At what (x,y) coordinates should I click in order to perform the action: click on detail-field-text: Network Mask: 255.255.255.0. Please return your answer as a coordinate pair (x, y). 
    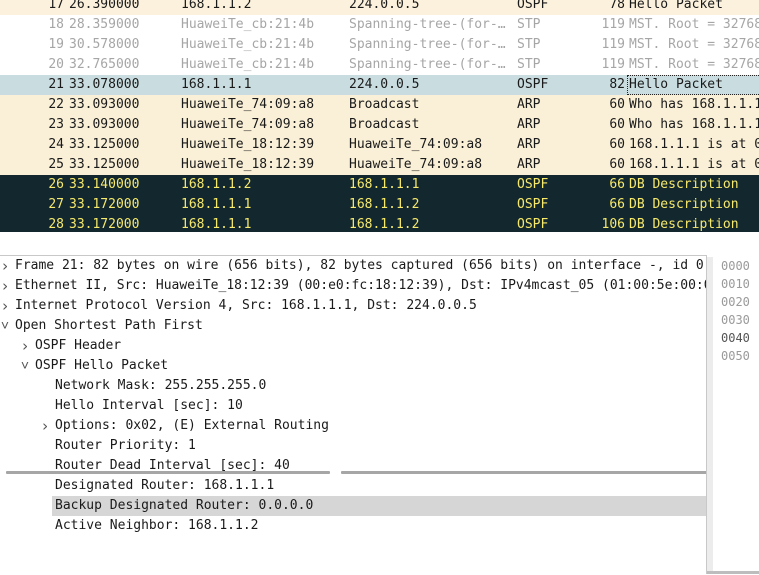
    Looking at the image, I should click on (161, 385).